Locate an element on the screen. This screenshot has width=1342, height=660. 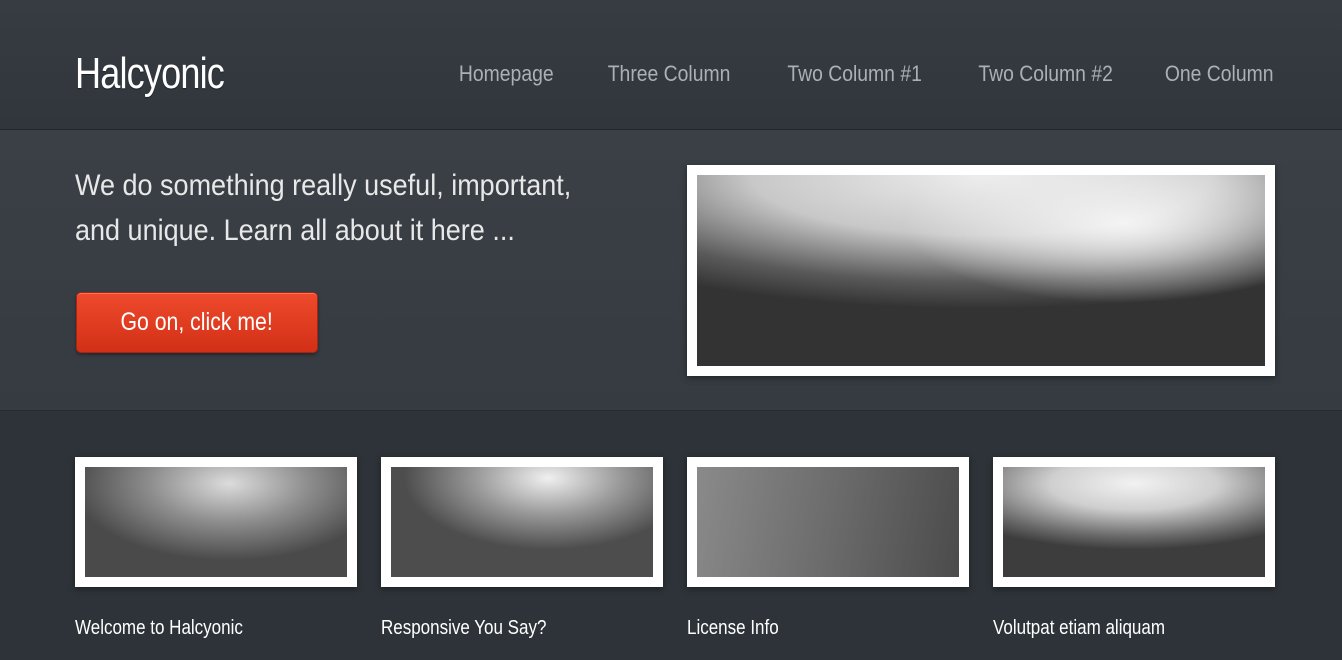
site-logo: Halcyonic is located at coordinates (150, 74).